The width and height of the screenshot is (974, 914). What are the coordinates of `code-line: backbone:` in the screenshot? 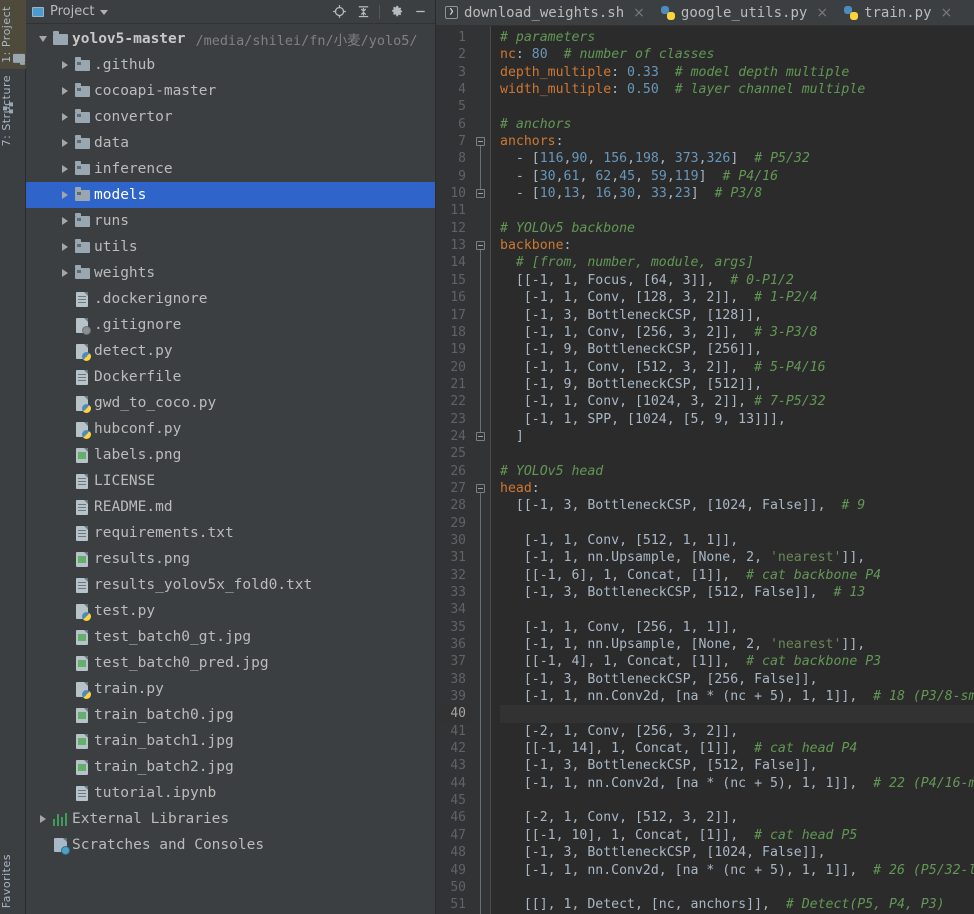 It's located at (737, 245).